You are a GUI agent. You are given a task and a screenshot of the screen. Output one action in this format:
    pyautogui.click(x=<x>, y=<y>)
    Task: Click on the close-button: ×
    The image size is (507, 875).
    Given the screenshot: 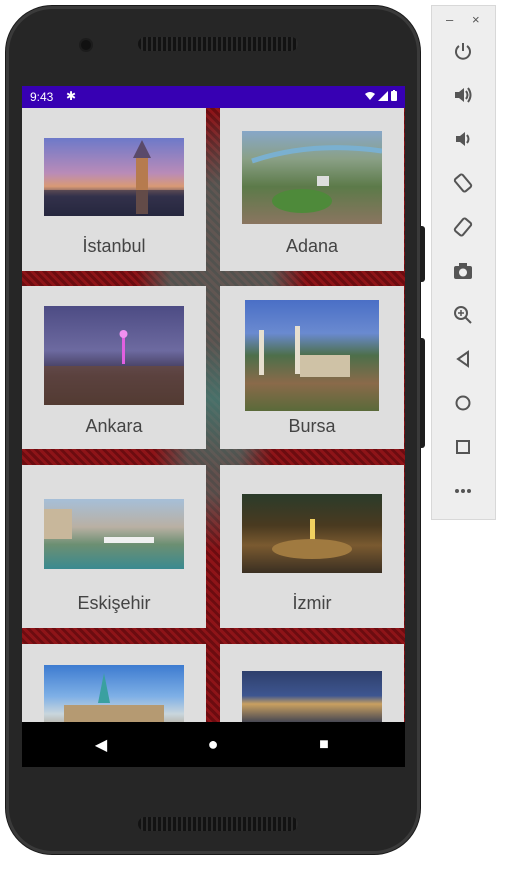 What is the action you would take?
    pyautogui.click(x=476, y=19)
    